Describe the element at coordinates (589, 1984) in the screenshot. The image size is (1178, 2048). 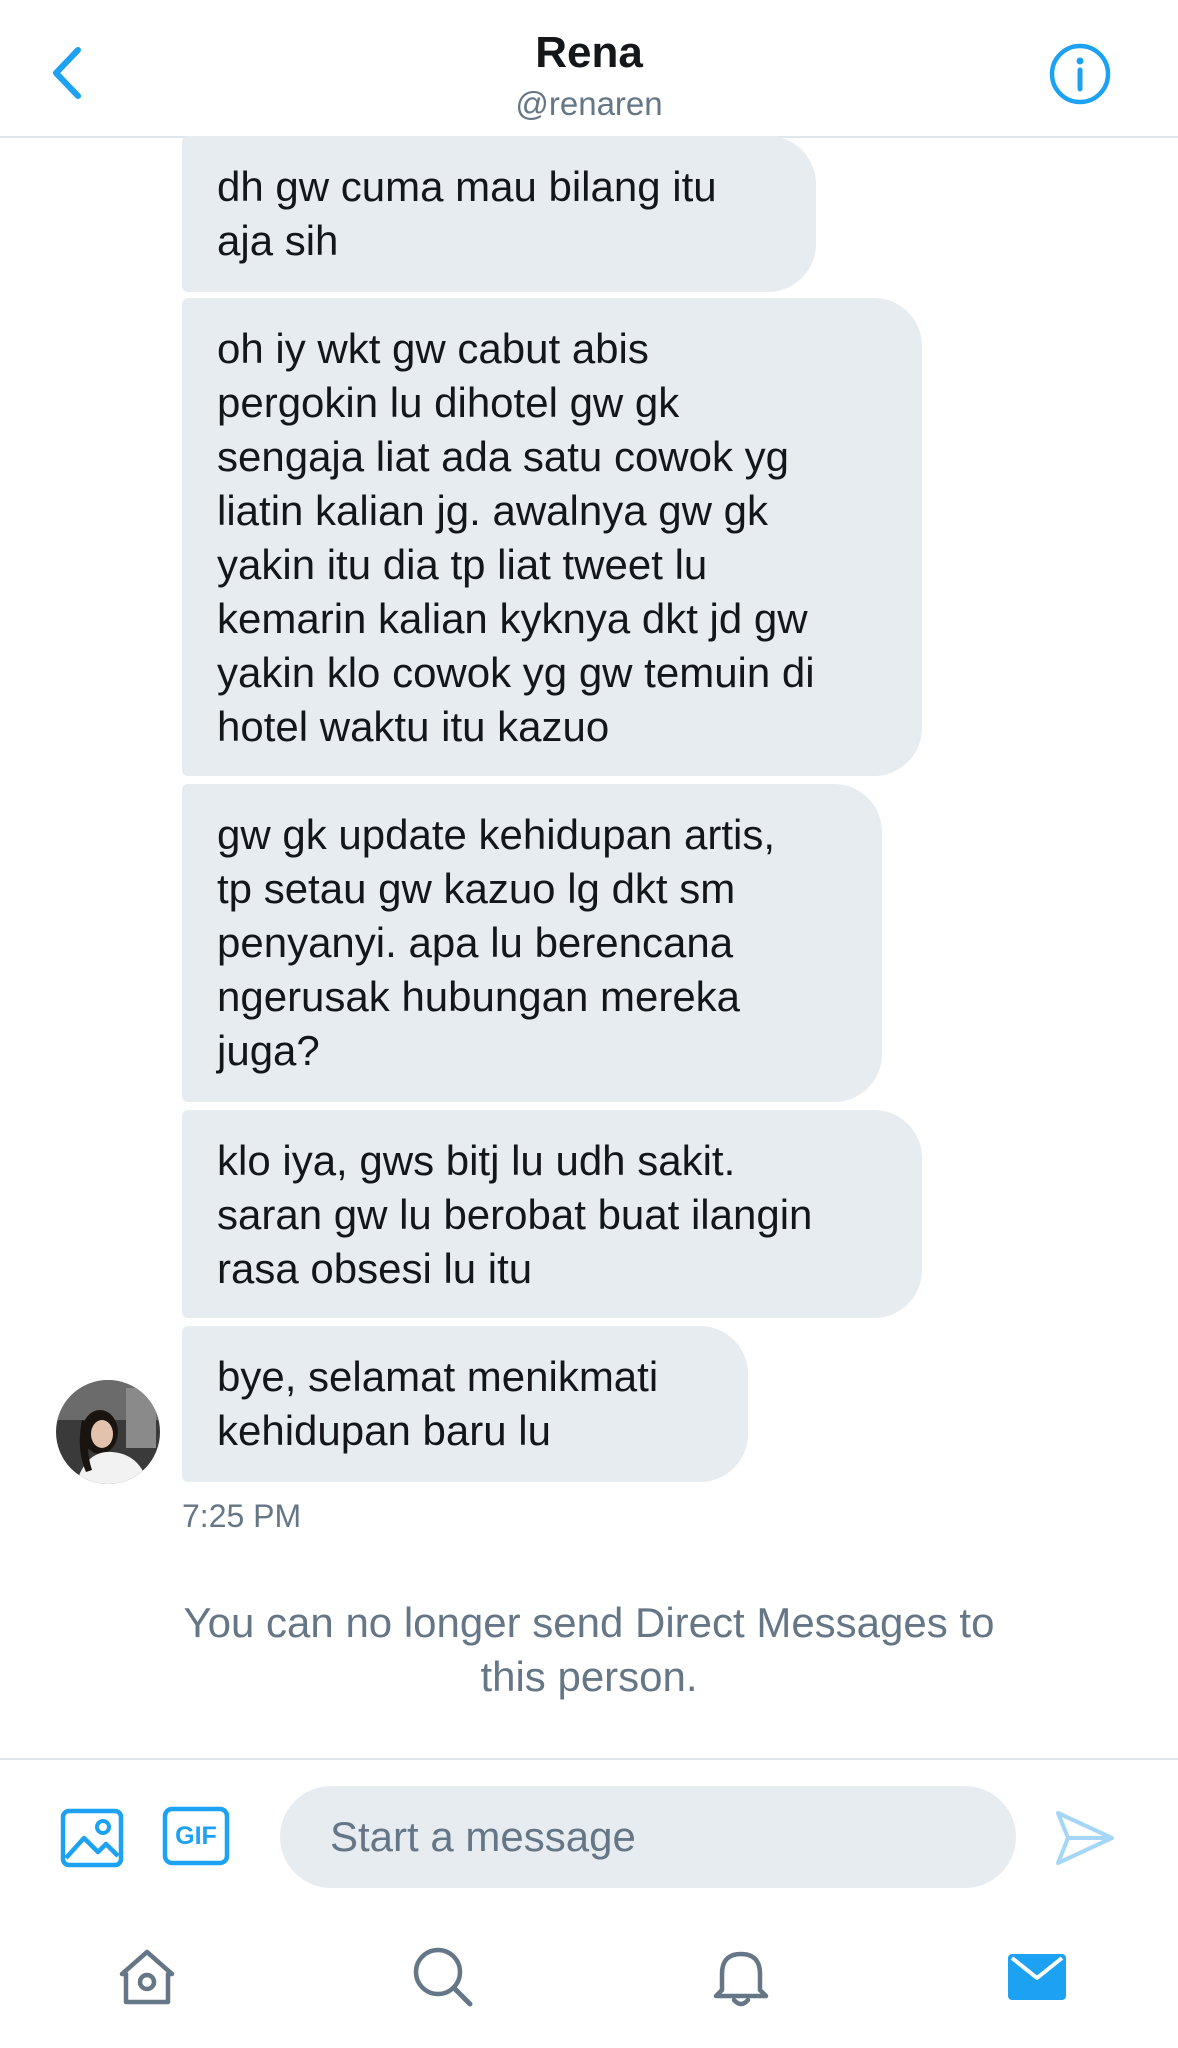
I see `tab-bar` at that location.